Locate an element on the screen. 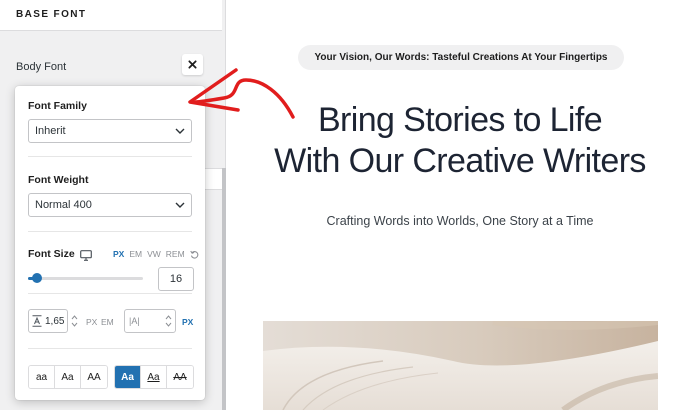  line-height-input: 1,65 is located at coordinates (48, 321).